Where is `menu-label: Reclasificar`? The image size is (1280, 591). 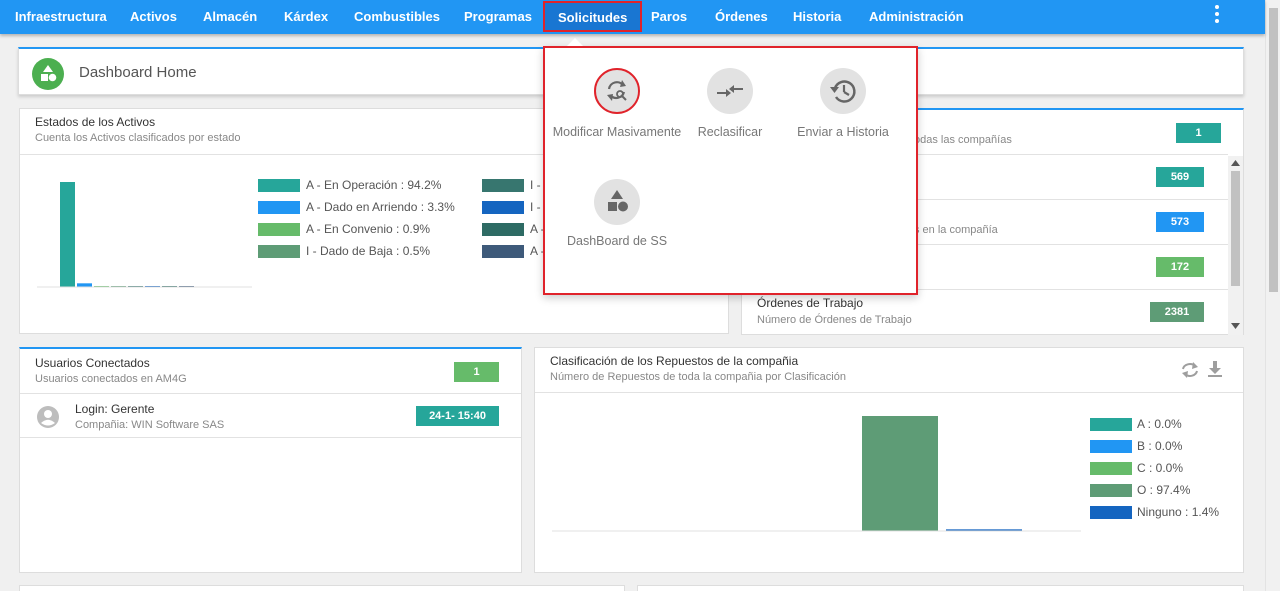 menu-label: Reclasificar is located at coordinates (730, 132).